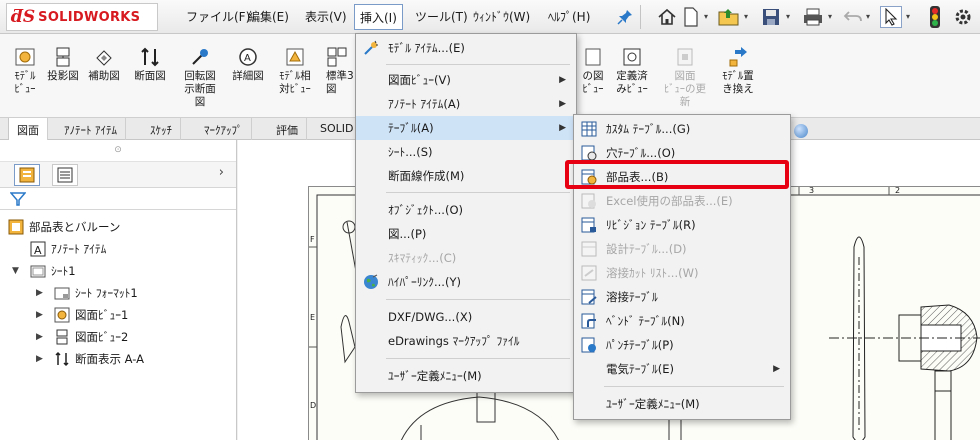 The width and height of the screenshot is (980, 440). What do you see at coordinates (118, 151) in the screenshot?
I see `panel-grip: ⊙` at bounding box center [118, 151].